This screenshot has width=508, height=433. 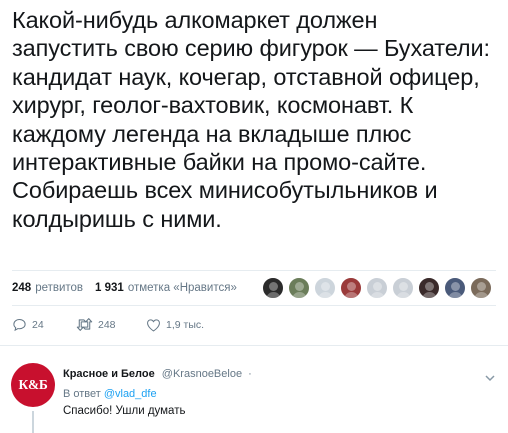 I want to click on likes-count: 1 931, so click(x=109, y=288).